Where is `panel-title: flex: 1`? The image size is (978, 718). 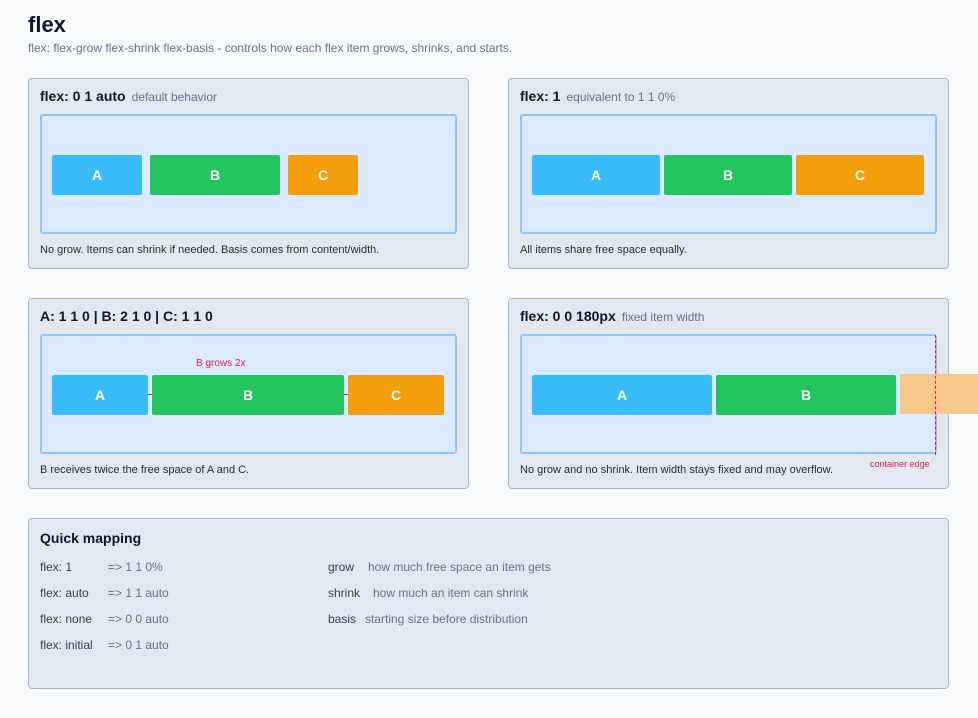 panel-title: flex: 1 is located at coordinates (540, 96).